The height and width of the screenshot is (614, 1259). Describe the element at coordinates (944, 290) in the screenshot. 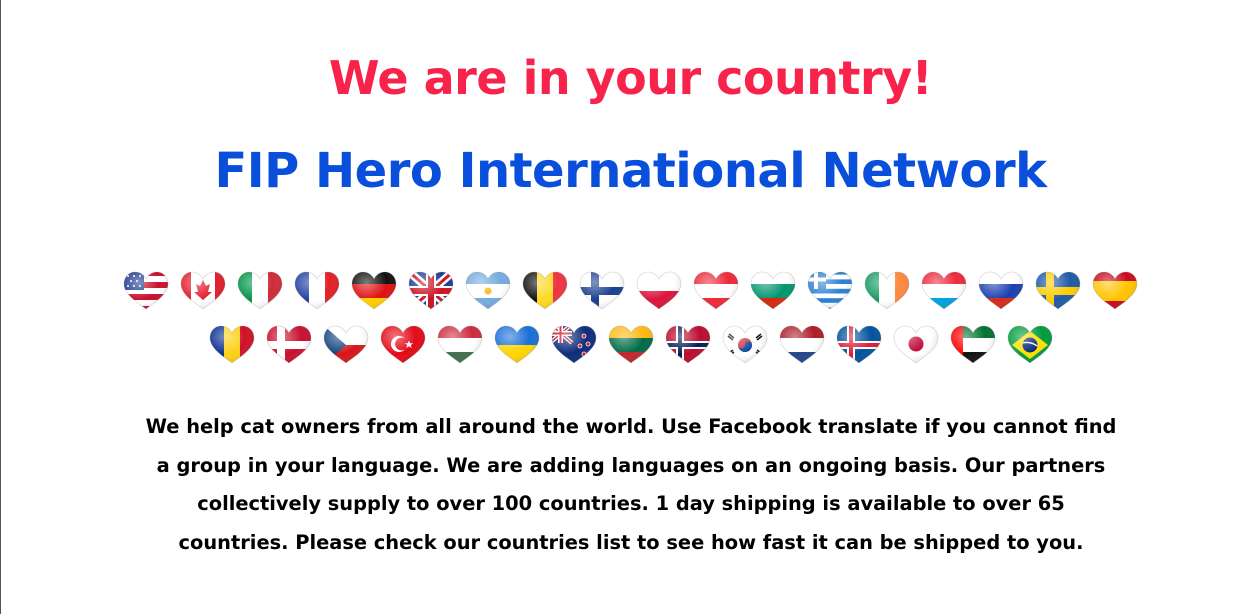

I see `luxembourg-flag-icon` at that location.